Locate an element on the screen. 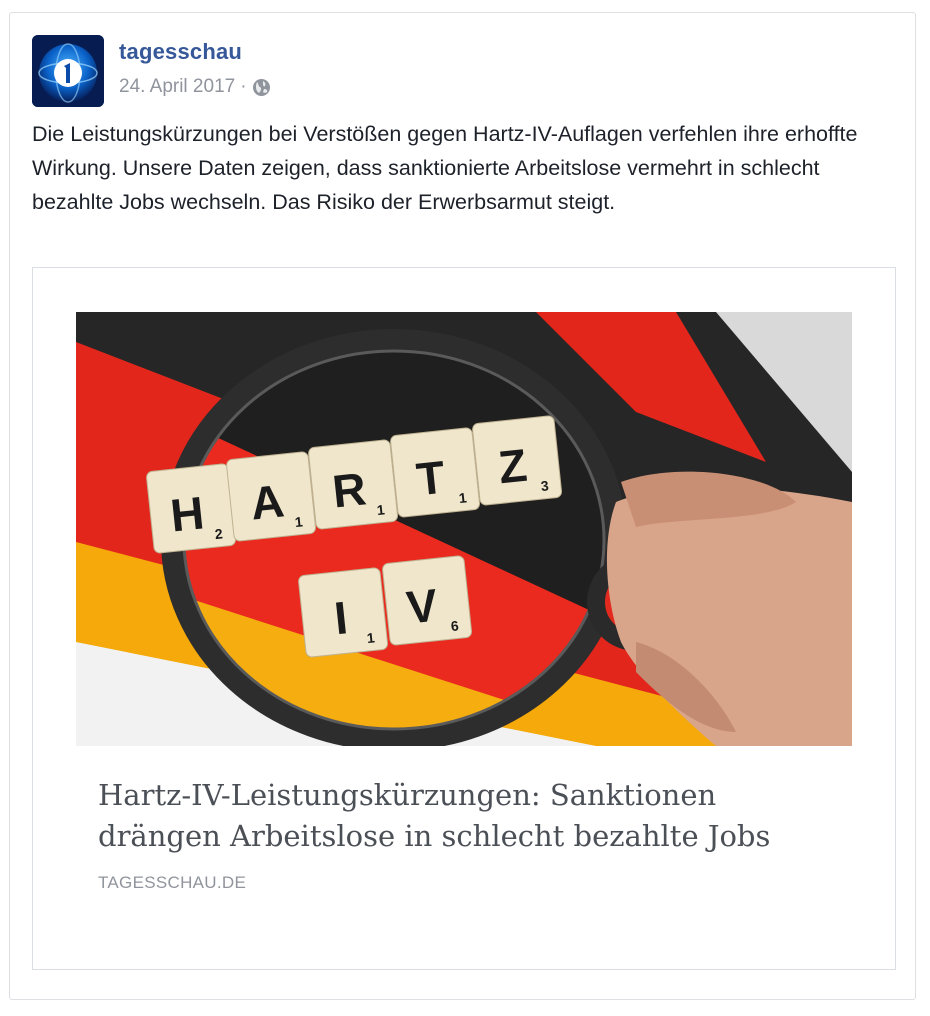 The width and height of the screenshot is (930, 1016). tile-letter-v: V is located at coordinates (422, 606).